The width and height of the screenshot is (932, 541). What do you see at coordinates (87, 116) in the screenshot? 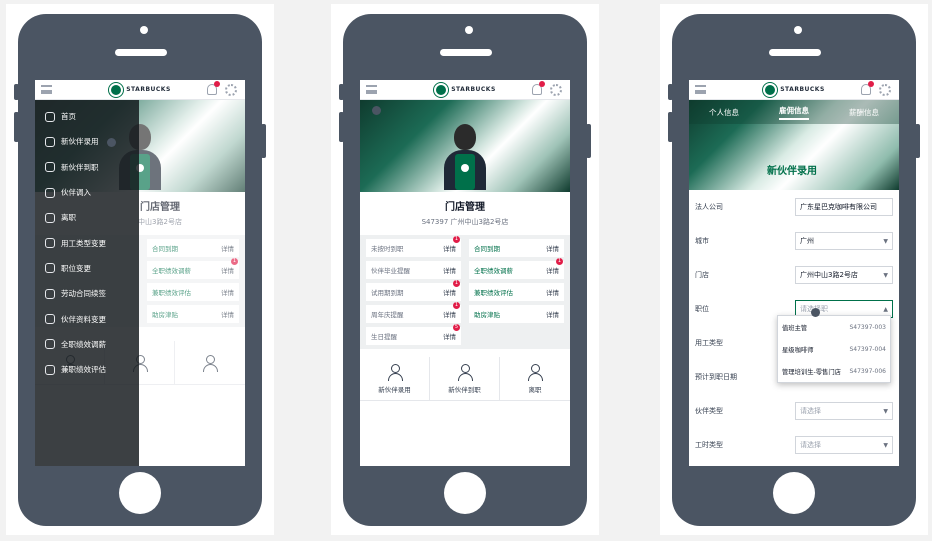
I see `drawer-item-home: 首页` at bounding box center [87, 116].